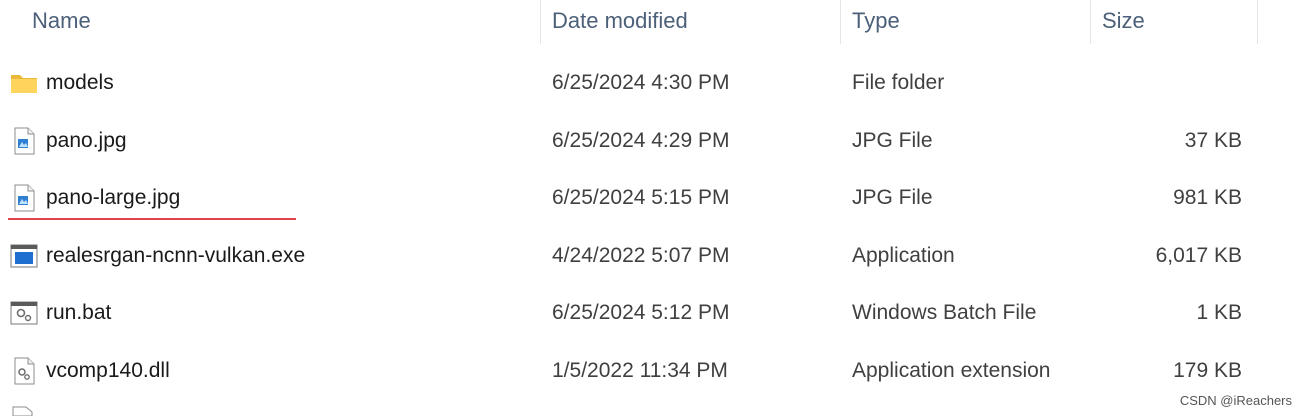 This screenshot has height=416, width=1306. I want to click on file-date-modified: 6/25/2024 4:30 PM, so click(641, 82).